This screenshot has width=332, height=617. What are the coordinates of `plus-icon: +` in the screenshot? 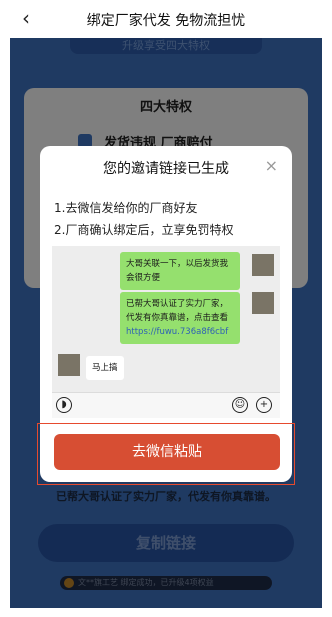 It's located at (264, 405).